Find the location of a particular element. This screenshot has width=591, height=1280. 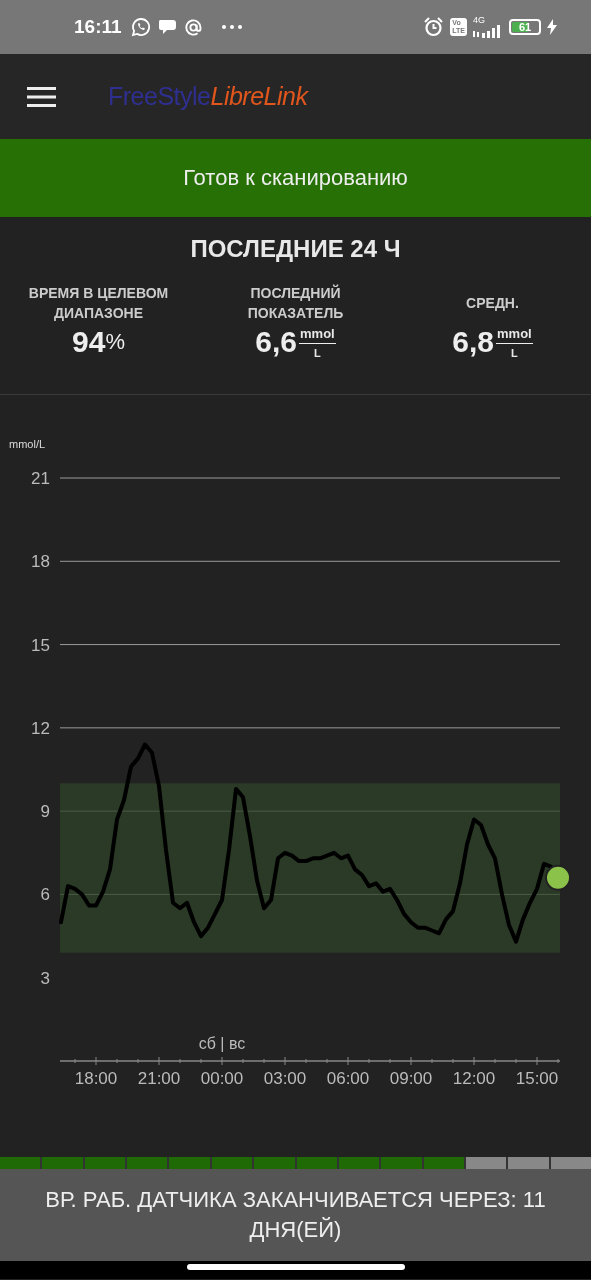

section-title: ПОСЛЕДНИЕ 24 Ч is located at coordinates (295, 249).